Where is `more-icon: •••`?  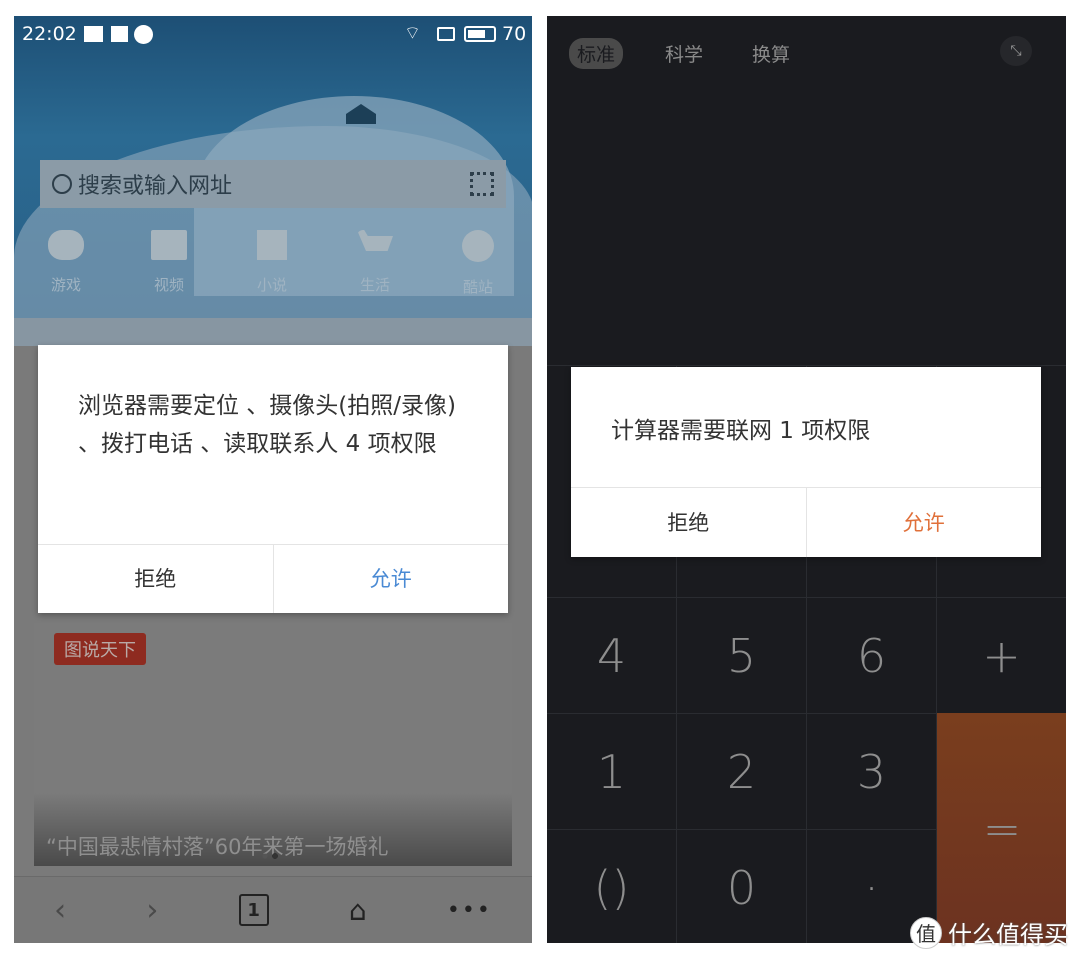 more-icon: ••• is located at coordinates (469, 910).